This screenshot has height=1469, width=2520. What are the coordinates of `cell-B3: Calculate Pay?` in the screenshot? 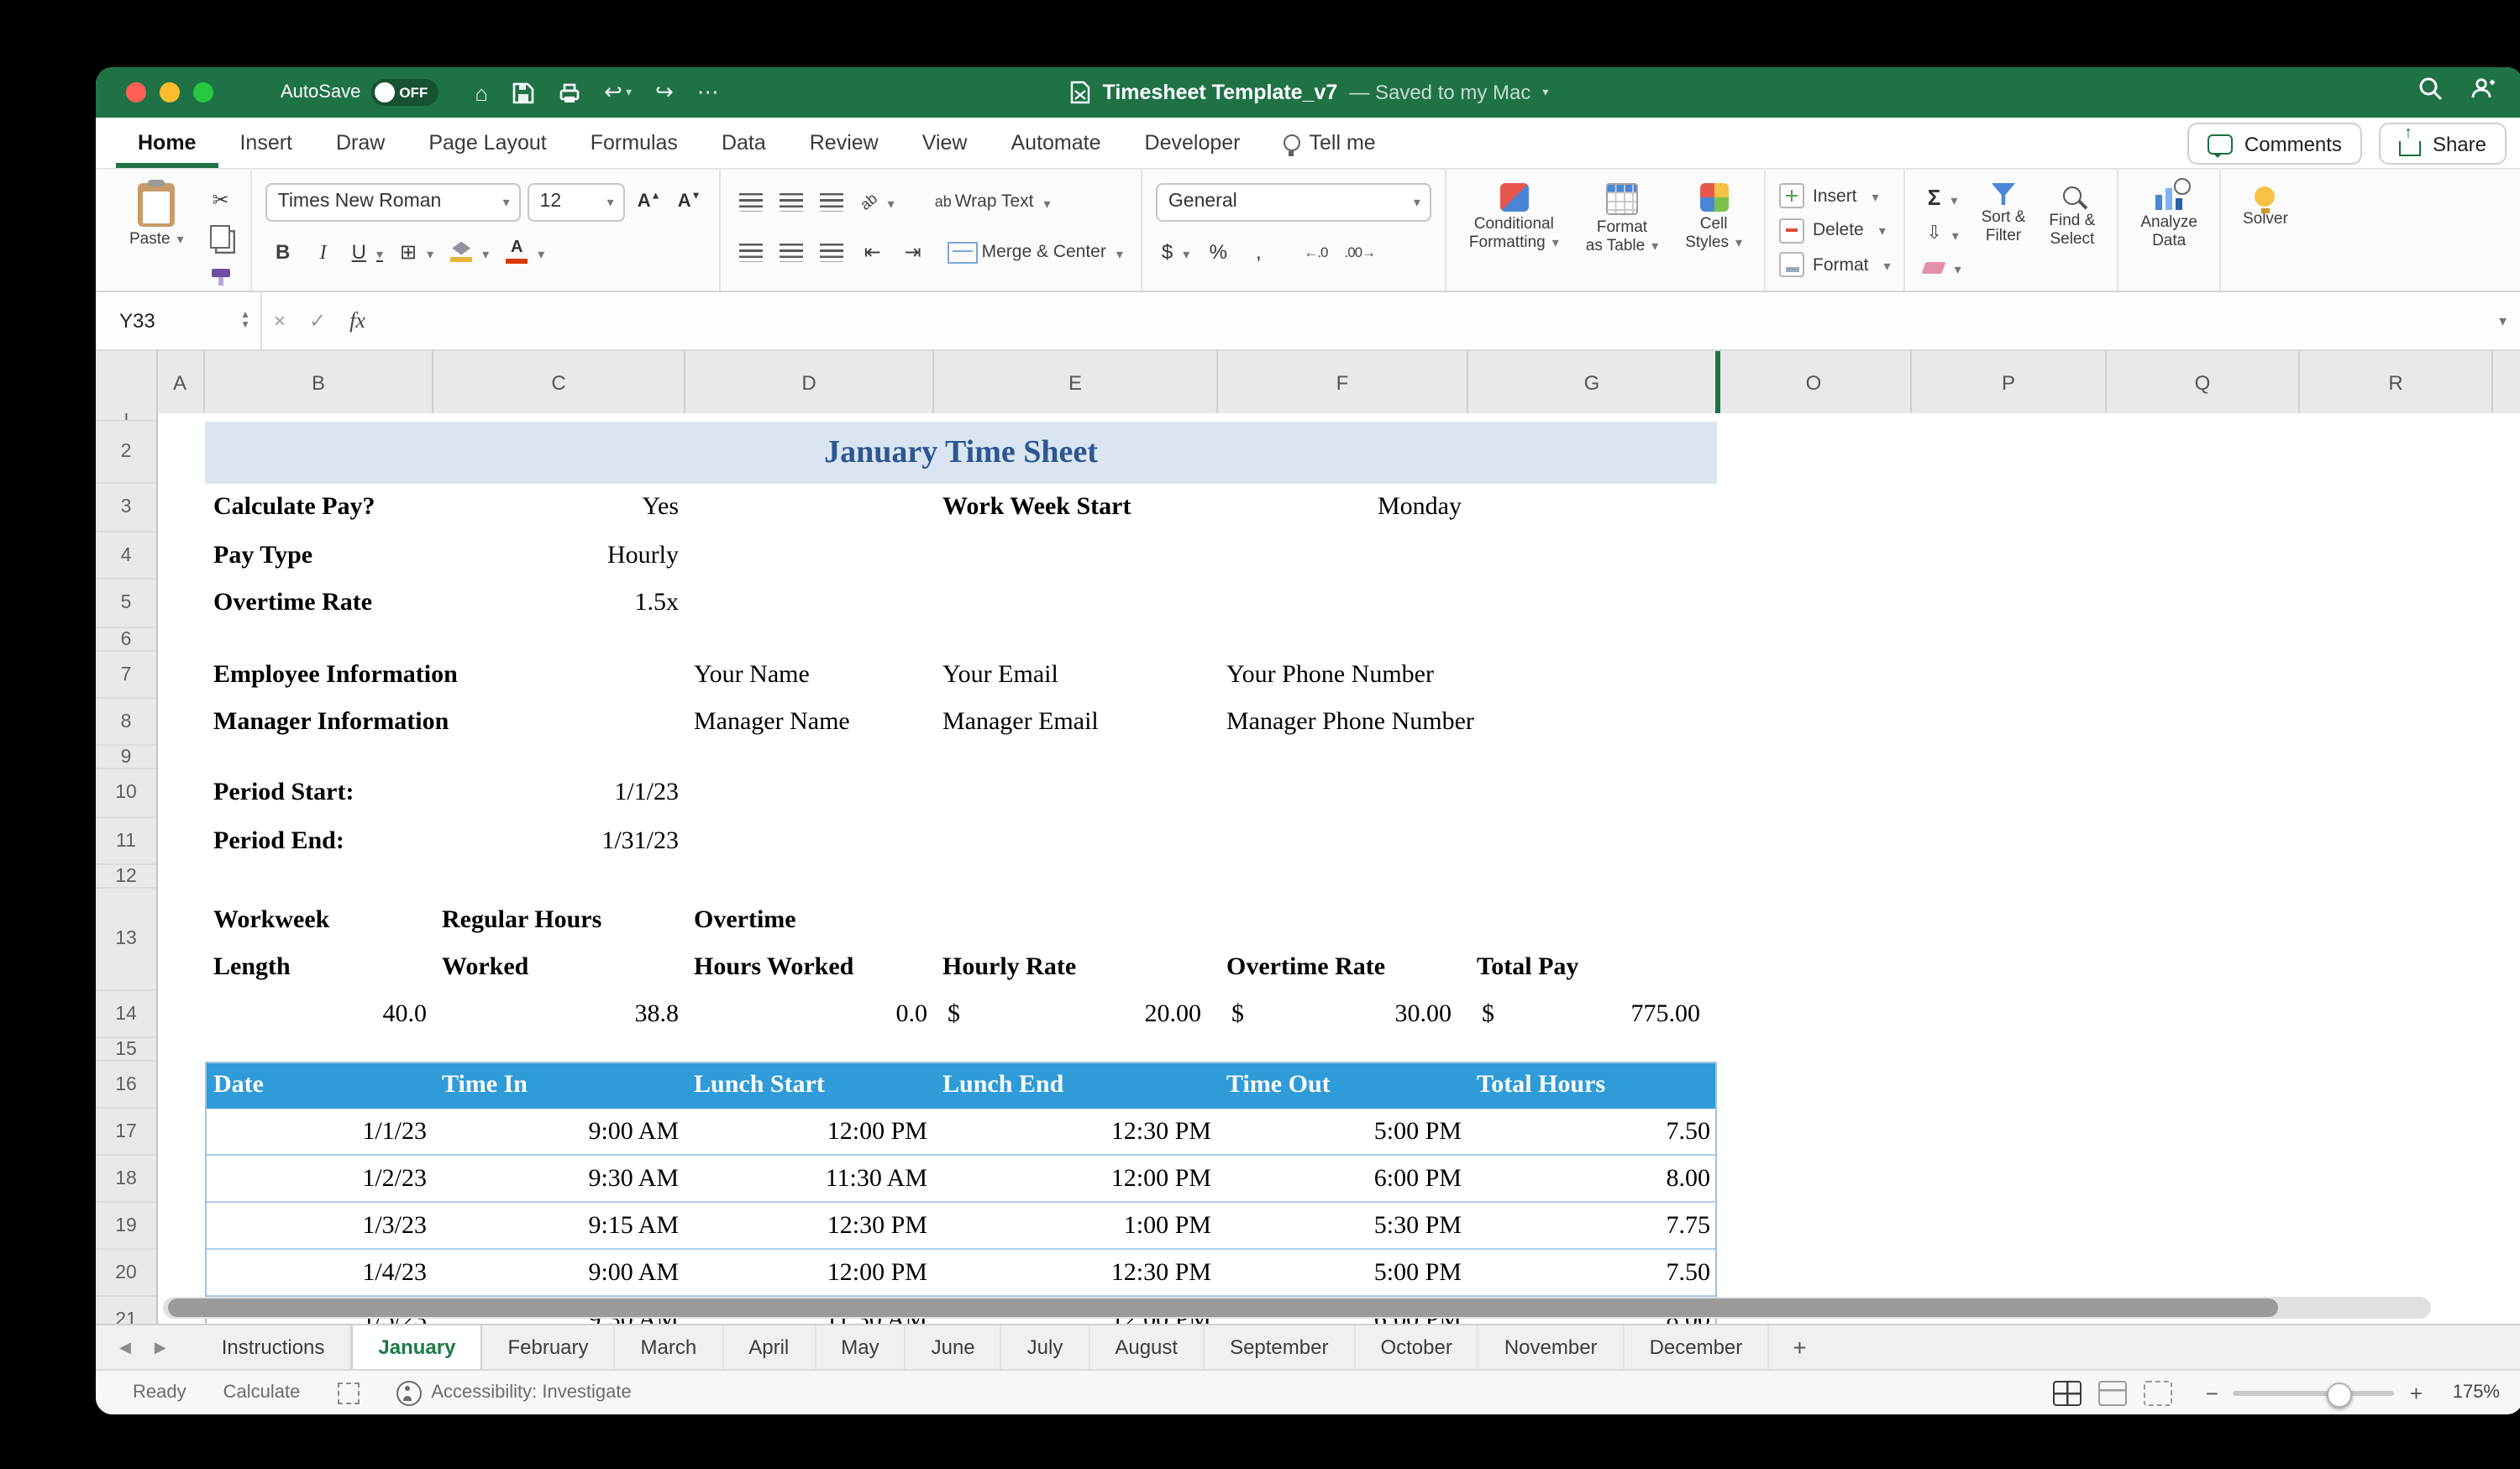 It's located at (319, 508).